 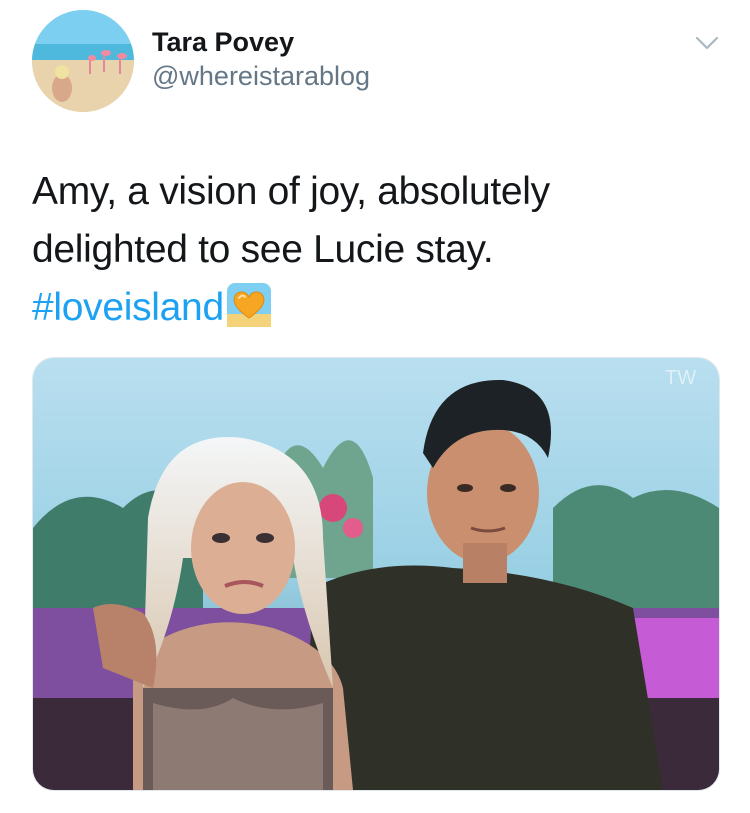 What do you see at coordinates (680, 378) in the screenshot?
I see `media-watermark: TW` at bounding box center [680, 378].